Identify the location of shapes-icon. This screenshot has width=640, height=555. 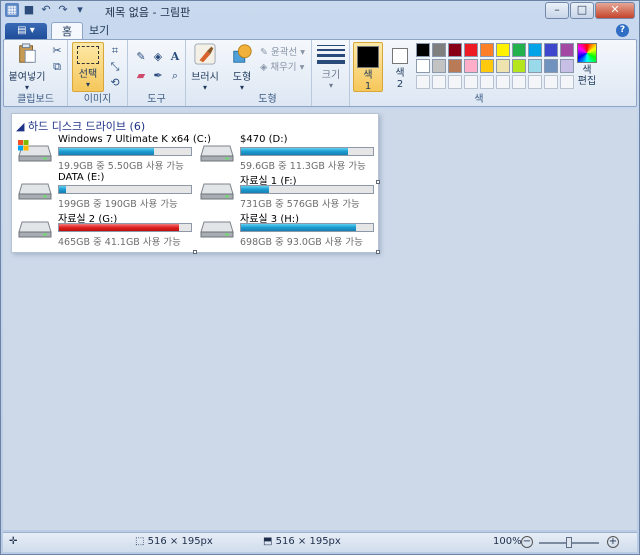
(242, 53).